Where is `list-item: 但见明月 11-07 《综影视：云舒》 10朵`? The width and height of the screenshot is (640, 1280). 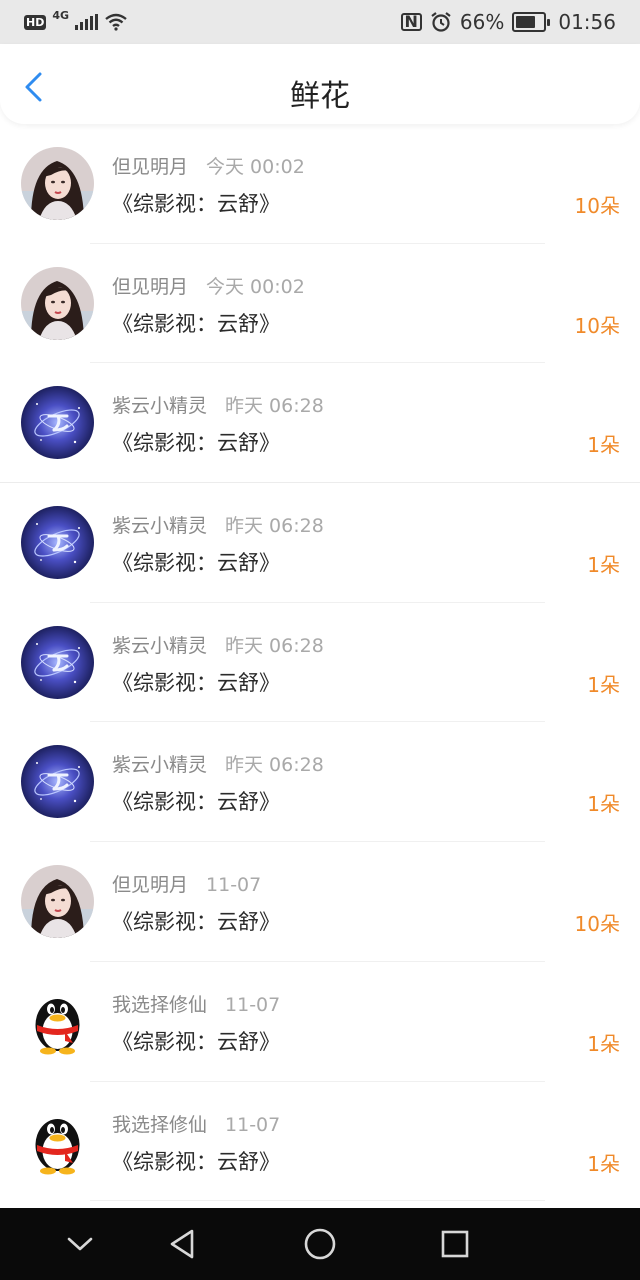
list-item: 但见明月 11-07 《综影视：云舒》 10朵 is located at coordinates (320, 902).